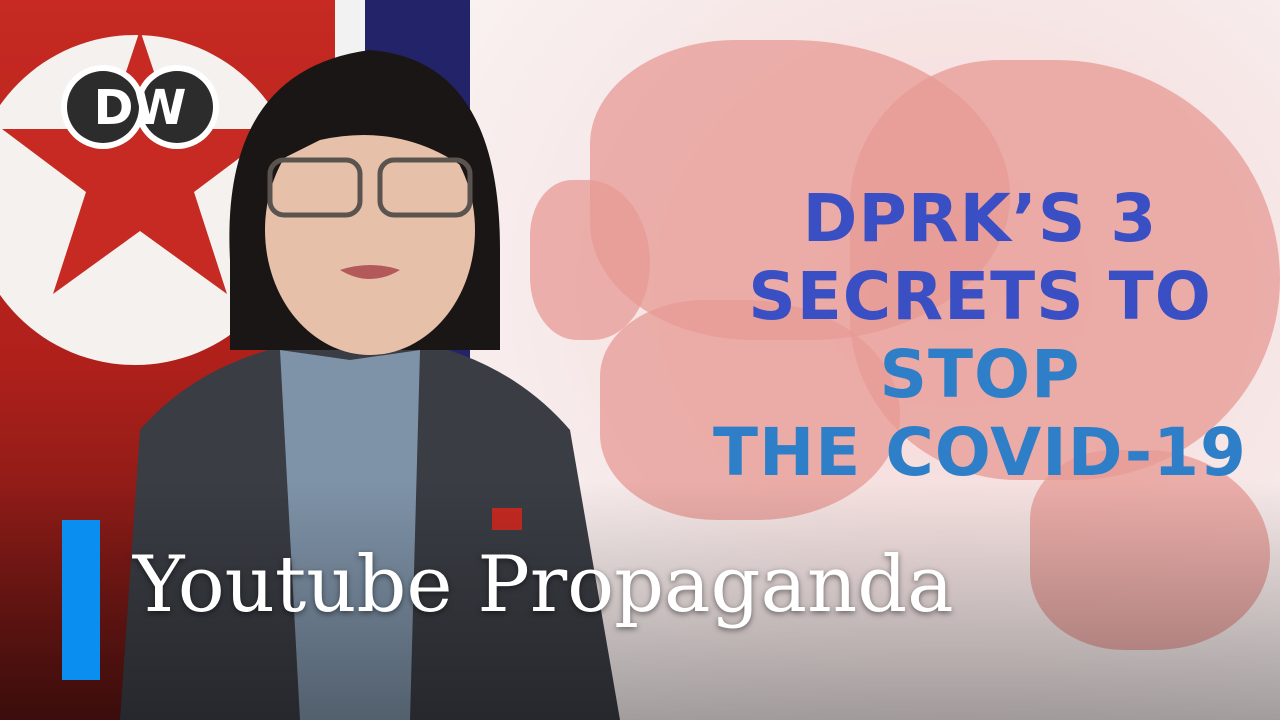  I want to click on headline-line: DPRK’S 3, so click(980, 218).